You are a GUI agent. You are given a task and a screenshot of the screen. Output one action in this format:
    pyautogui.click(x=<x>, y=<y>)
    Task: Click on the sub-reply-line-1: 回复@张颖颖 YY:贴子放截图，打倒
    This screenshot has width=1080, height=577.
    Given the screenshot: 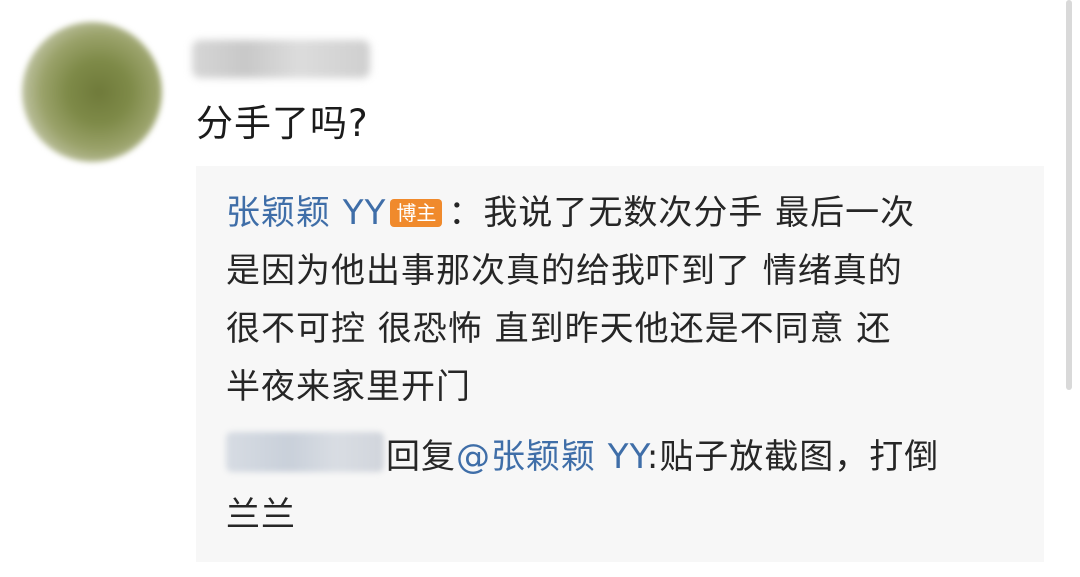 What is the action you would take?
    pyautogui.click(x=621, y=457)
    